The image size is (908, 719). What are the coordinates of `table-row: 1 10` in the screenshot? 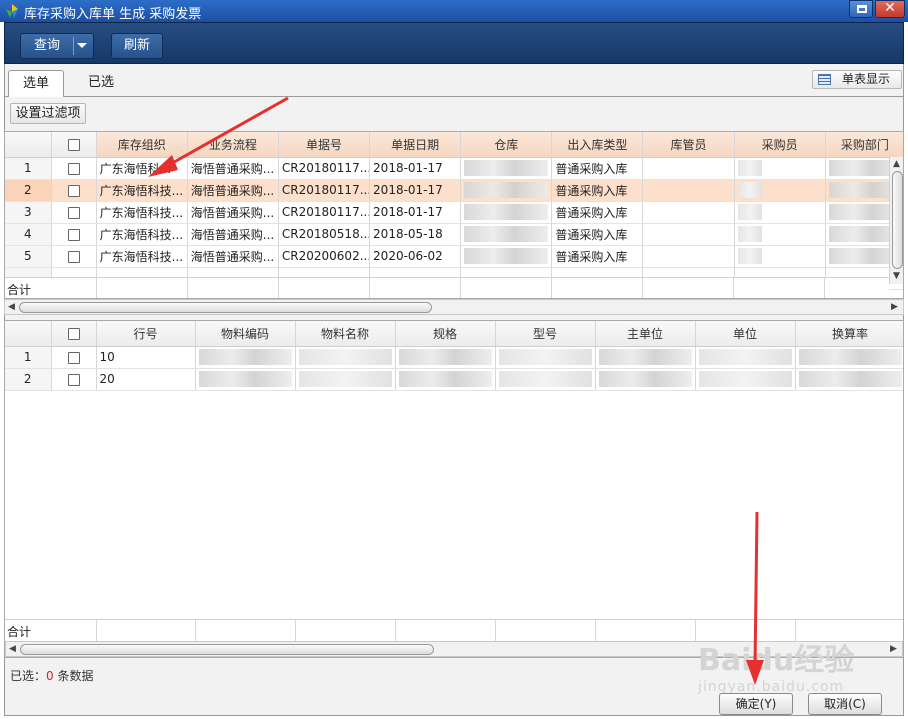 It's located at (454, 357).